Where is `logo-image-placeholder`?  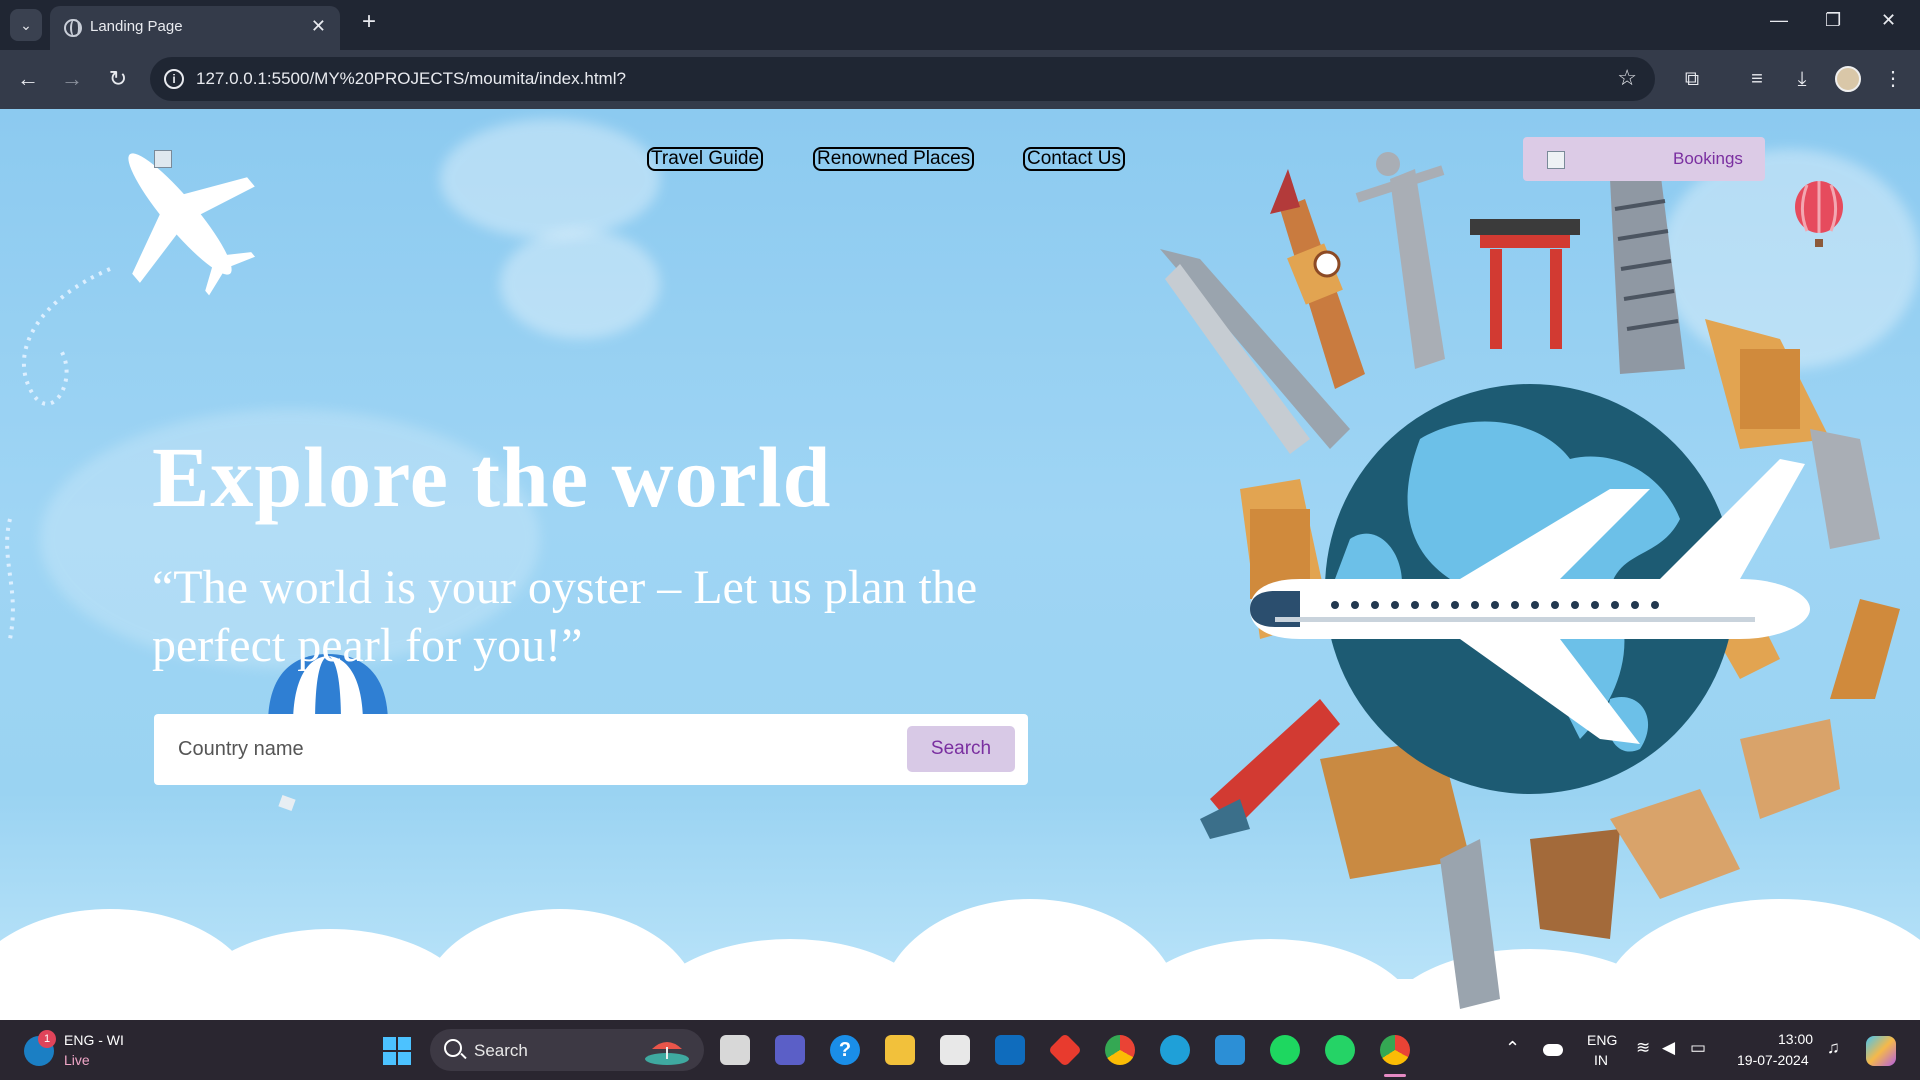 logo-image-placeholder is located at coordinates (163, 159).